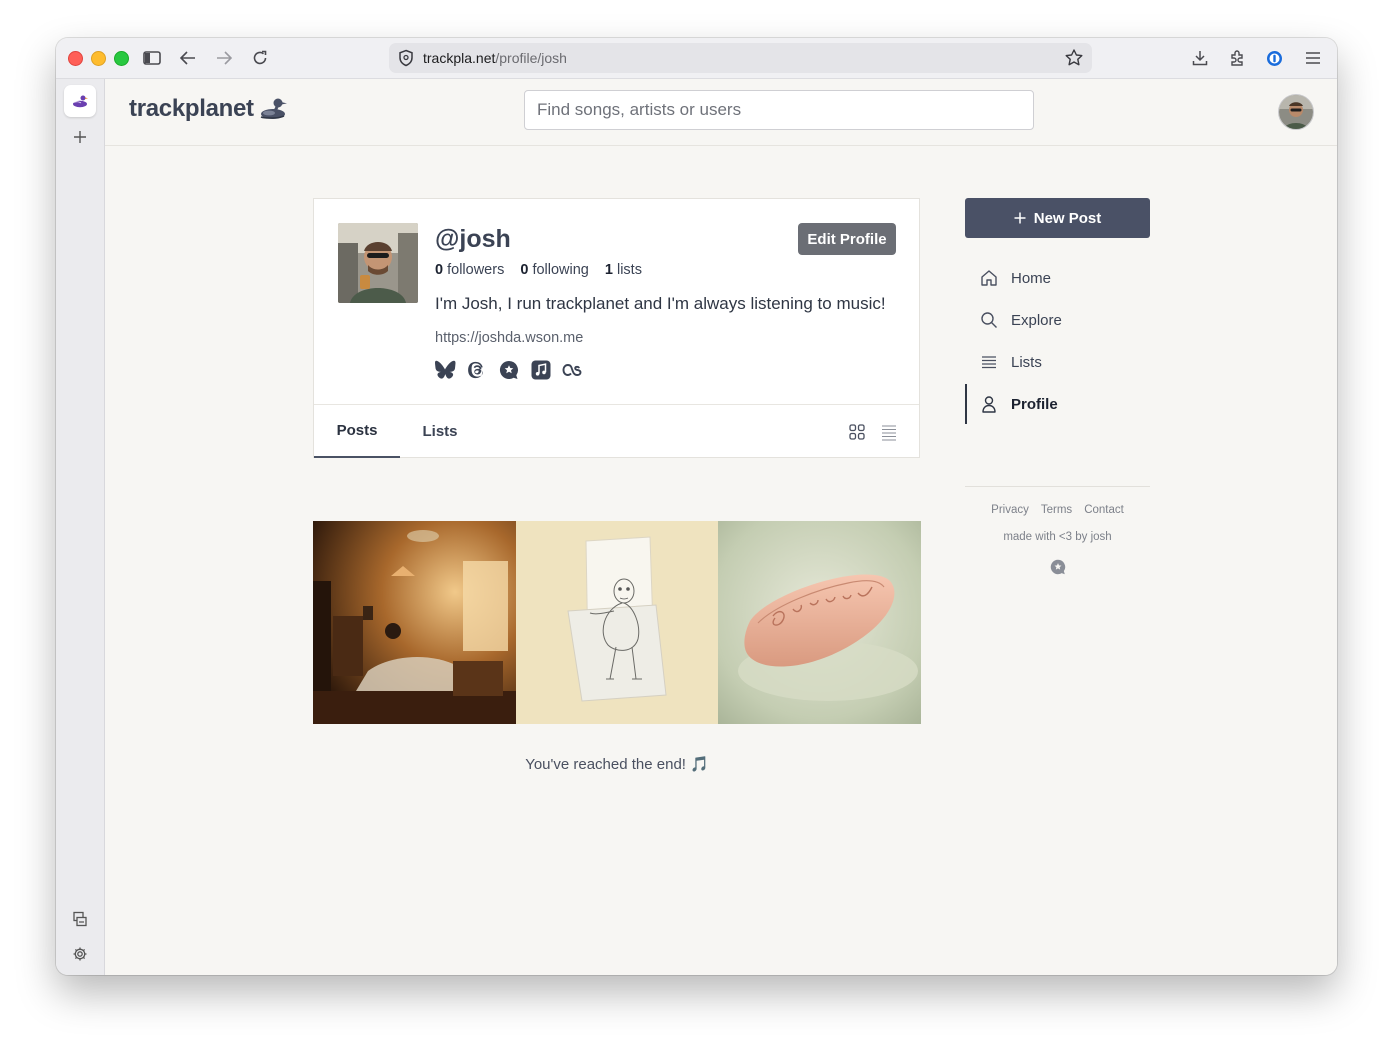 The height and width of the screenshot is (1050, 1393). I want to click on downloads-icon, so click(1200, 58).